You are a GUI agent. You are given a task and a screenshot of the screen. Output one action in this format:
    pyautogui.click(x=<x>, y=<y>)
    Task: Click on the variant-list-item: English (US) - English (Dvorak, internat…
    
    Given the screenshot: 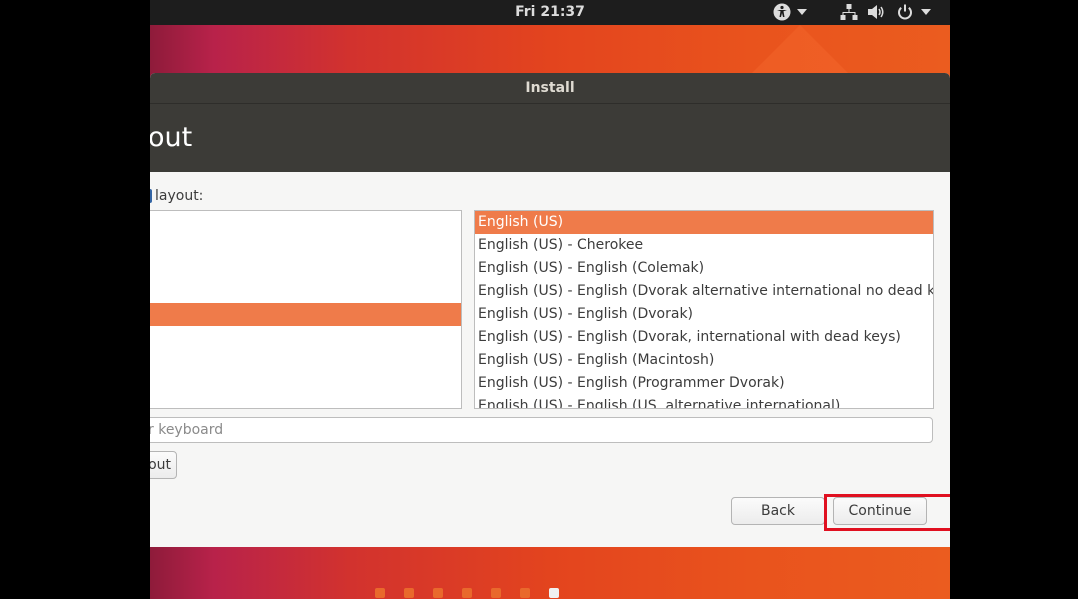 What is the action you would take?
    pyautogui.click(x=704, y=337)
    